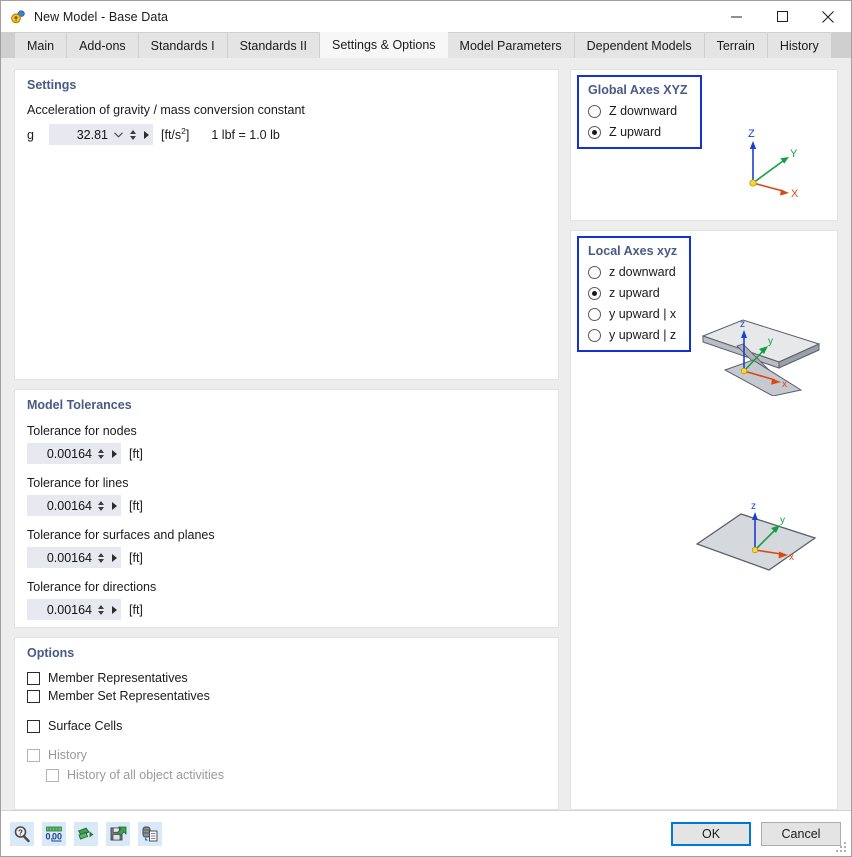 The image size is (852, 857). What do you see at coordinates (150, 833) in the screenshot?
I see `copy-icon` at bounding box center [150, 833].